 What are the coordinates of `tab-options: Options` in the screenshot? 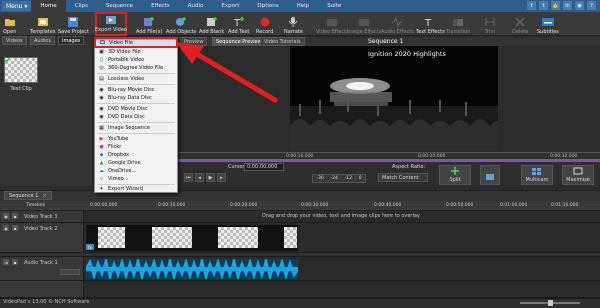 It's located at (267, 6).